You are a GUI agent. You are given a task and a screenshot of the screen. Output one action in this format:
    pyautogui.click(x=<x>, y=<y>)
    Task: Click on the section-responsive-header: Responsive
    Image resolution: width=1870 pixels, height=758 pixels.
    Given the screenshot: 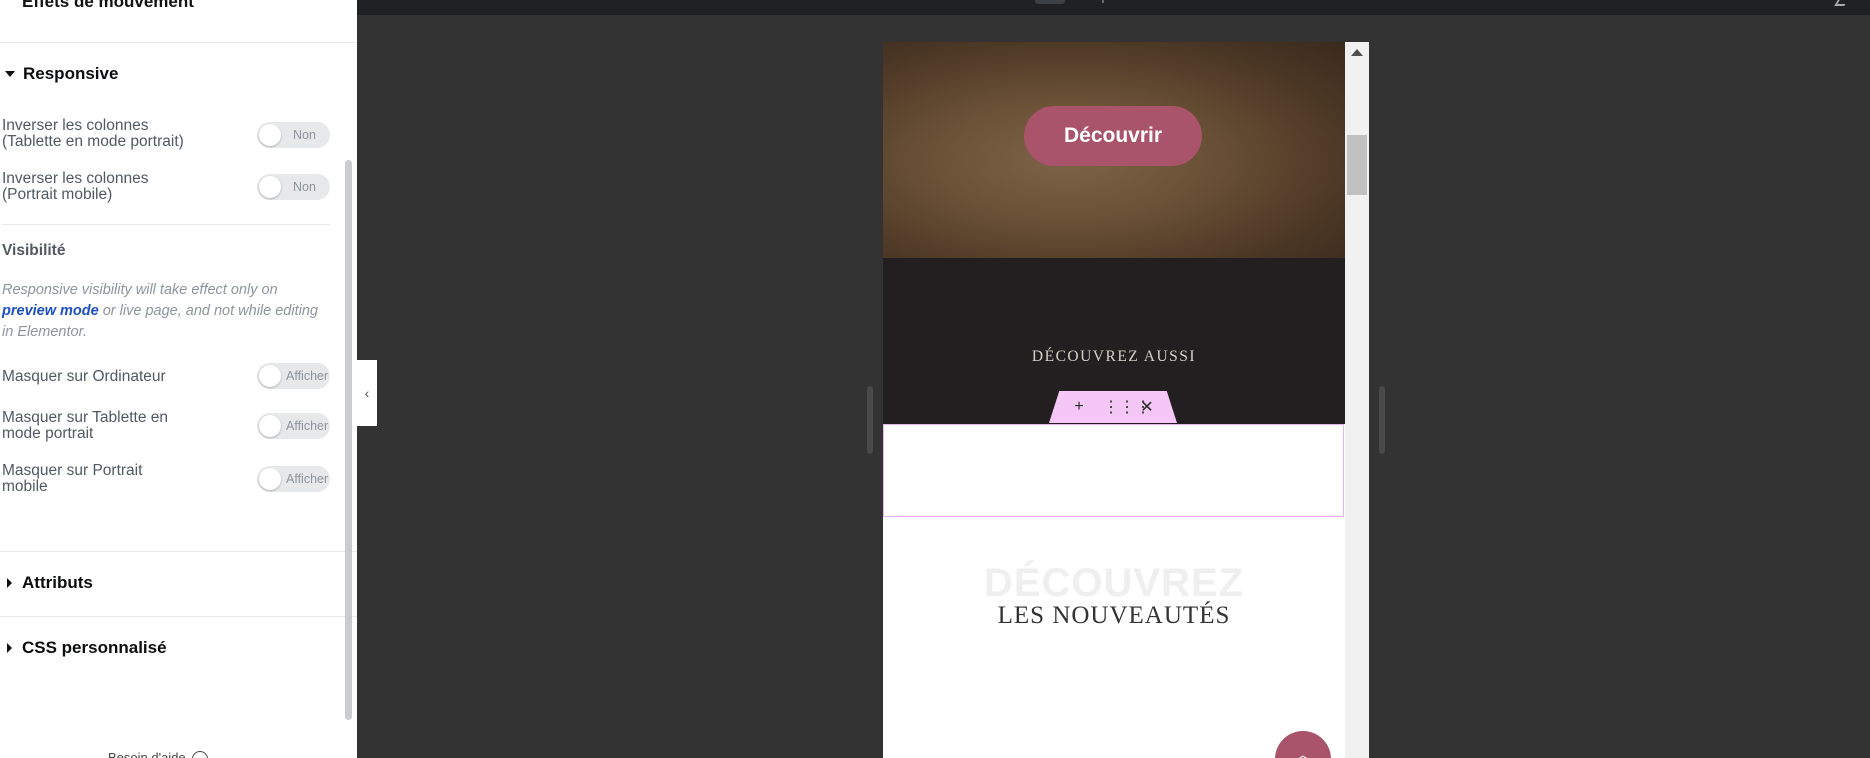 What is the action you would take?
    pyautogui.click(x=59, y=74)
    